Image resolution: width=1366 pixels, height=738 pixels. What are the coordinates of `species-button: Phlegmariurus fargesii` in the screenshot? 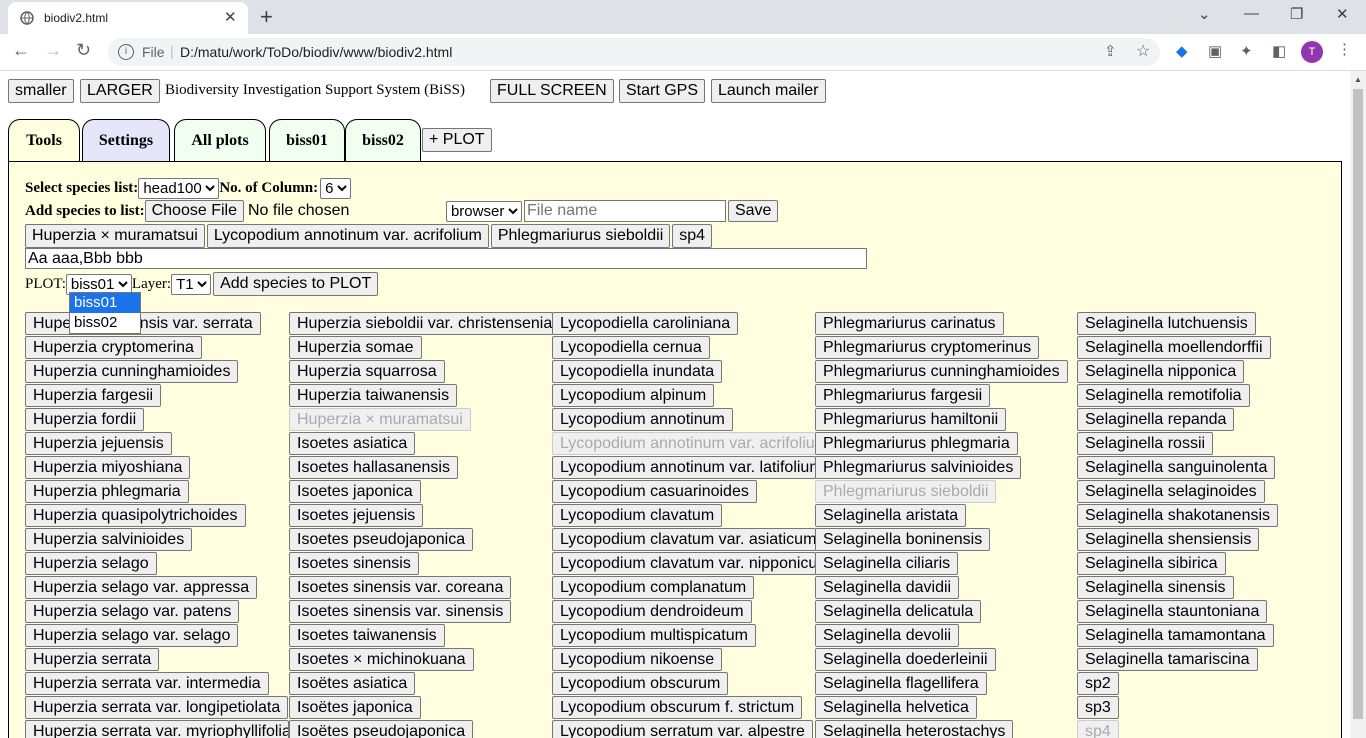 It's located at (903, 395).